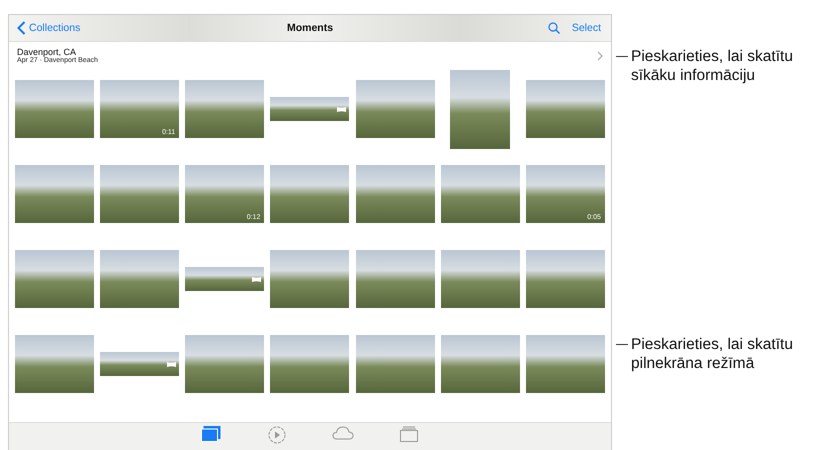  I want to click on search-icon, so click(554, 28).